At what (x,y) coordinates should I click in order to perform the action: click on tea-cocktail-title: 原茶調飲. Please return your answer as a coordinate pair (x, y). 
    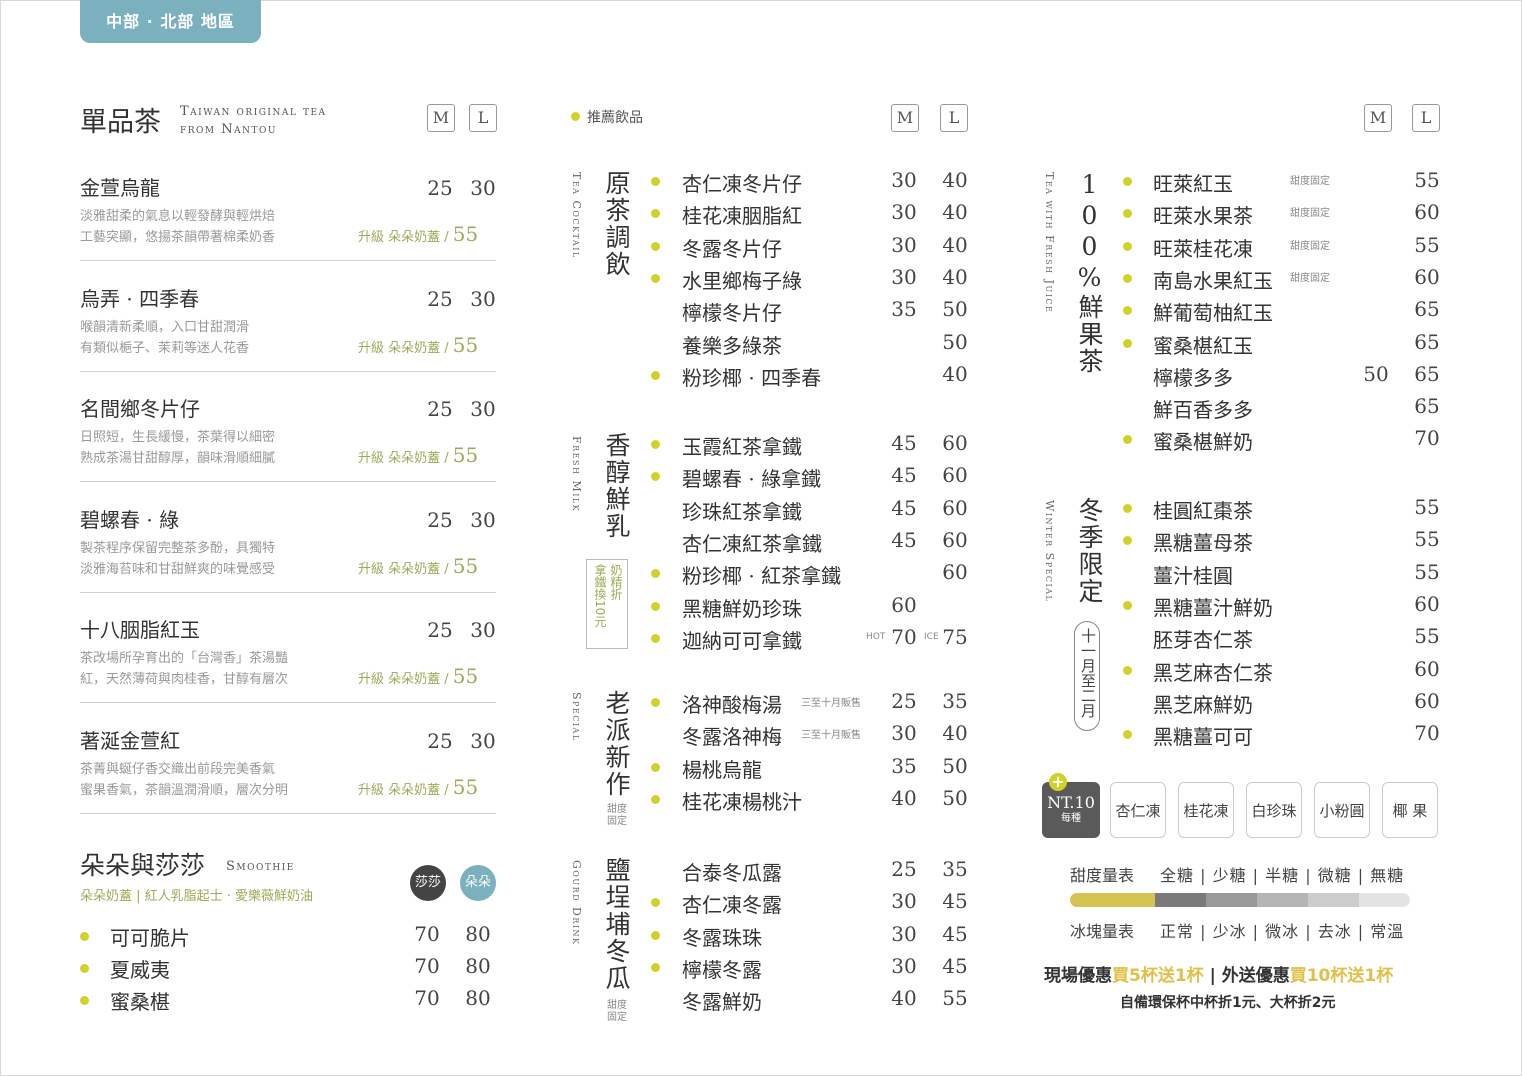
    Looking at the image, I should click on (616, 224).